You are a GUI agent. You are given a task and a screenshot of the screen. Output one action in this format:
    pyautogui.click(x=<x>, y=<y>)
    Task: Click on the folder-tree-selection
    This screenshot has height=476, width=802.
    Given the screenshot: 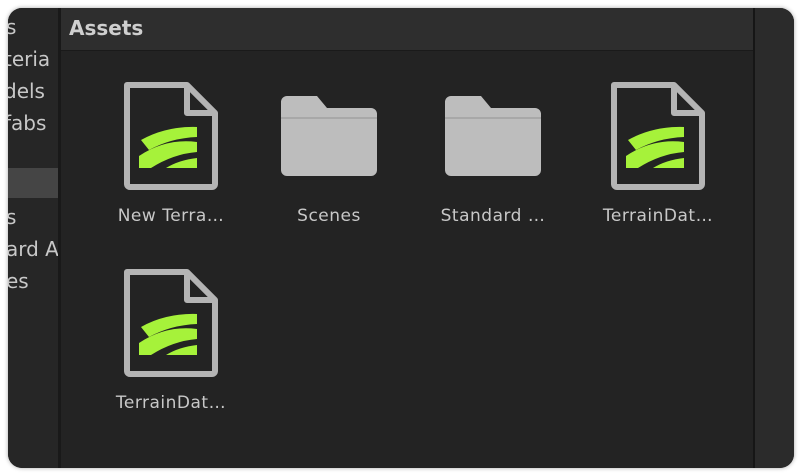 What is the action you would take?
    pyautogui.click(x=33, y=183)
    